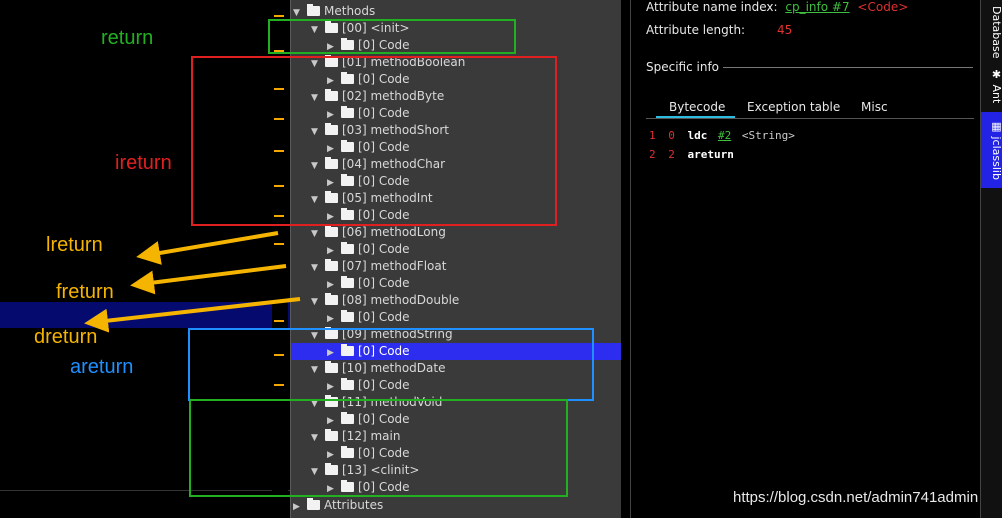 This screenshot has width=1002, height=518. Describe the element at coordinates (793, 107) in the screenshot. I see `tab-exception-table: Exception table` at that location.